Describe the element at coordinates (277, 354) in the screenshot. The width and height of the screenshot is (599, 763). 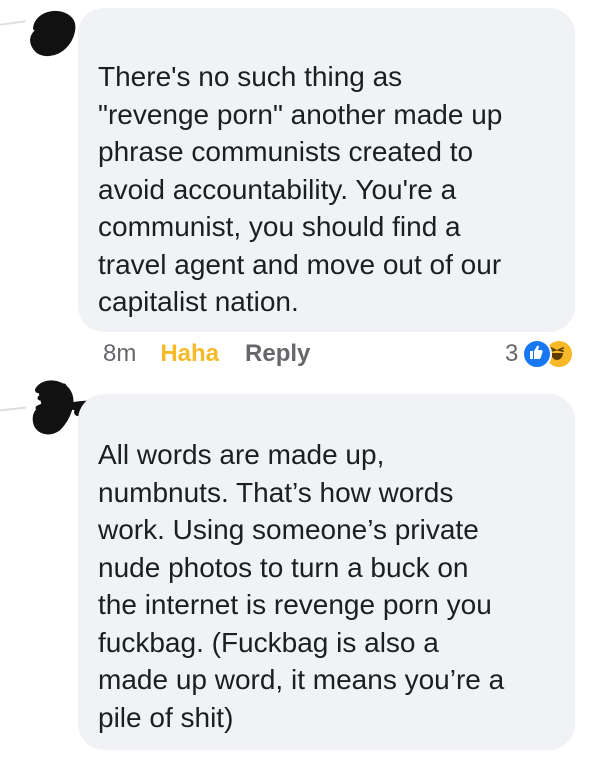
I see `reply-button: Reply` at that location.